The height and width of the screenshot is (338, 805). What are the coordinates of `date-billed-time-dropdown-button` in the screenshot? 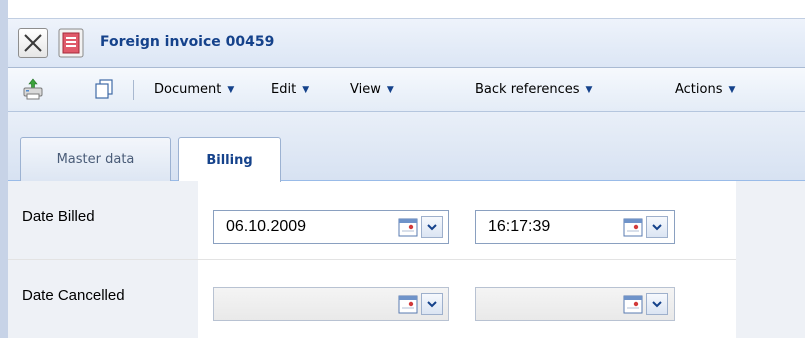 It's located at (657, 227).